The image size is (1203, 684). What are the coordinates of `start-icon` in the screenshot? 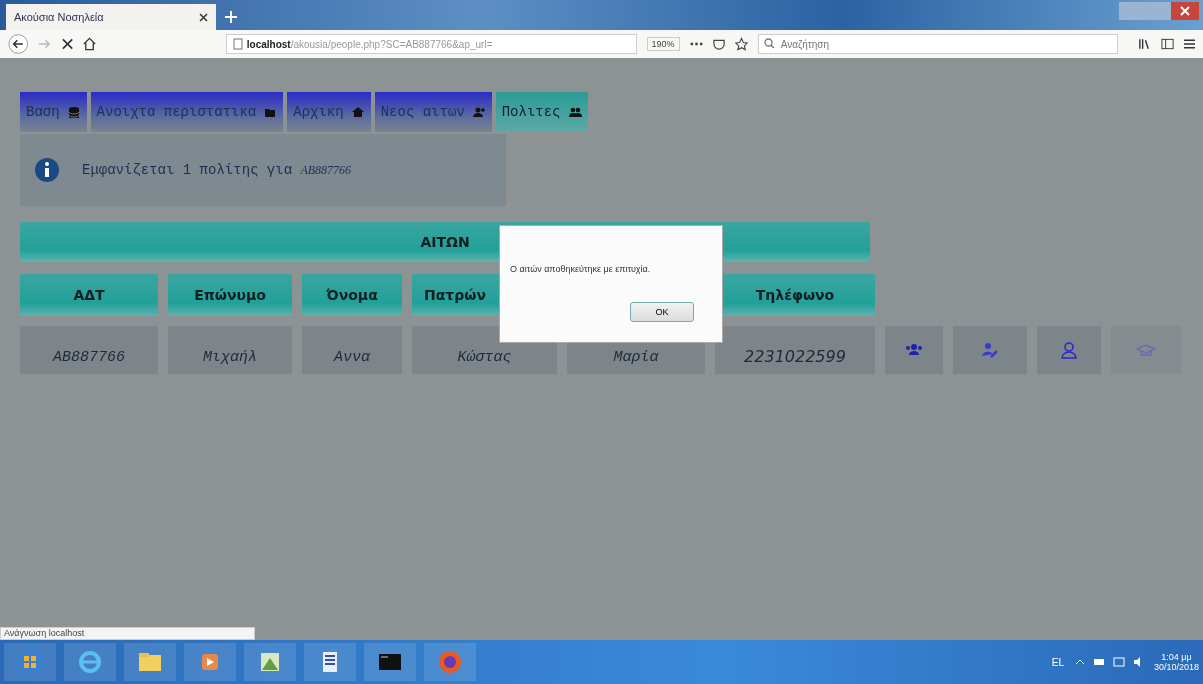 It's located at (30, 662).